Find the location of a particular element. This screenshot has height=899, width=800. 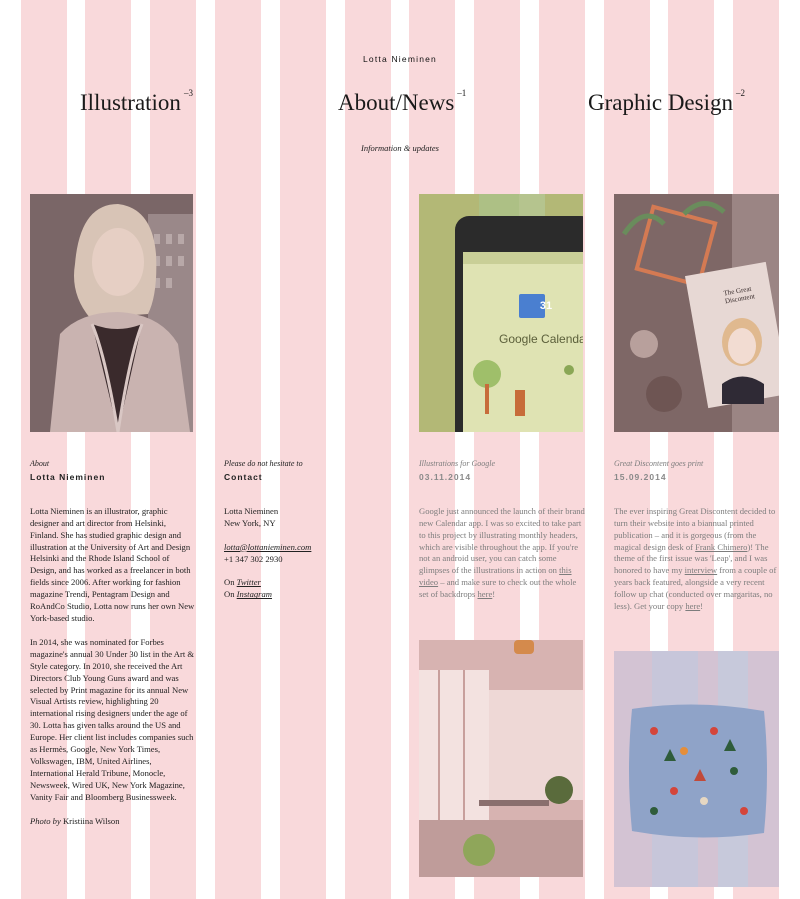

contact-heading: Contact is located at coordinates (243, 476).